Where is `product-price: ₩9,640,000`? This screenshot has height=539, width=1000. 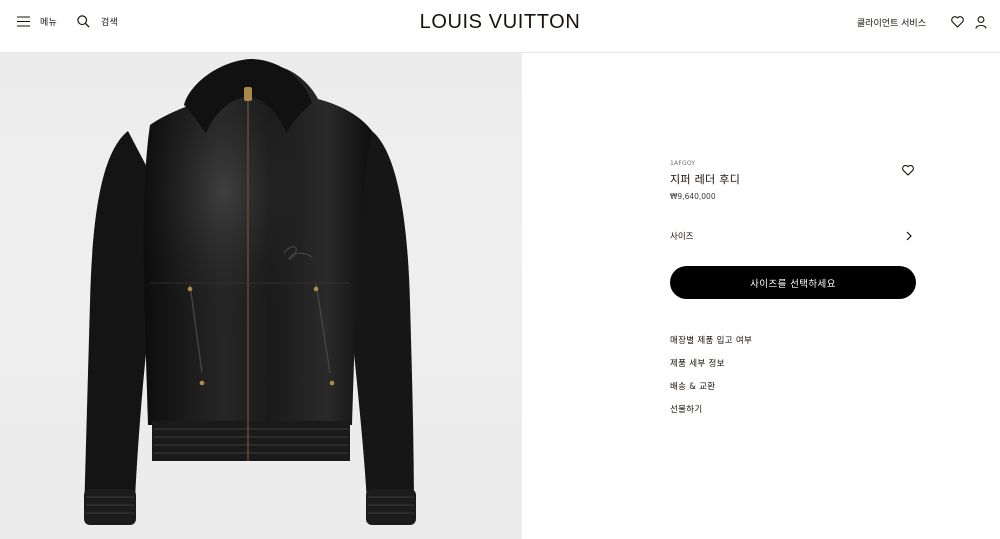
product-price: ₩9,640,000 is located at coordinates (693, 196).